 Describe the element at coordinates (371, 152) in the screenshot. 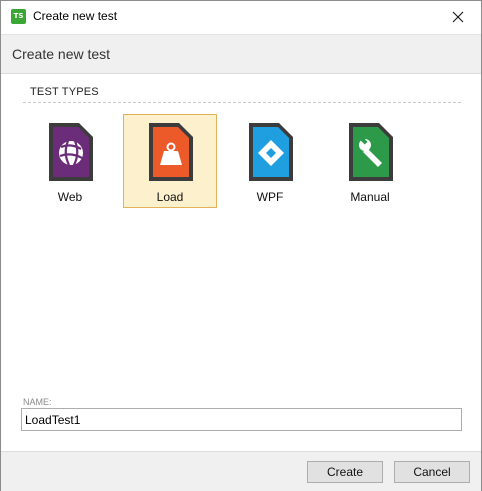

I see `manual-wrench-icon` at that location.